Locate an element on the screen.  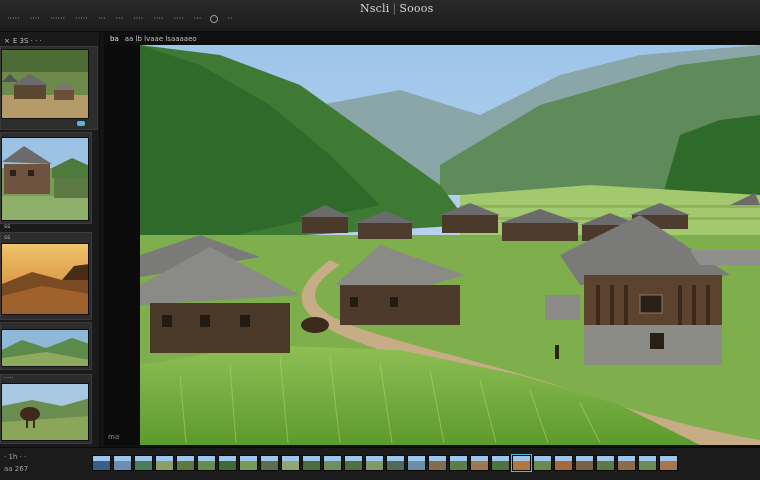
sidebar-thumbnail-3: ss is located at coordinates (46, 276).